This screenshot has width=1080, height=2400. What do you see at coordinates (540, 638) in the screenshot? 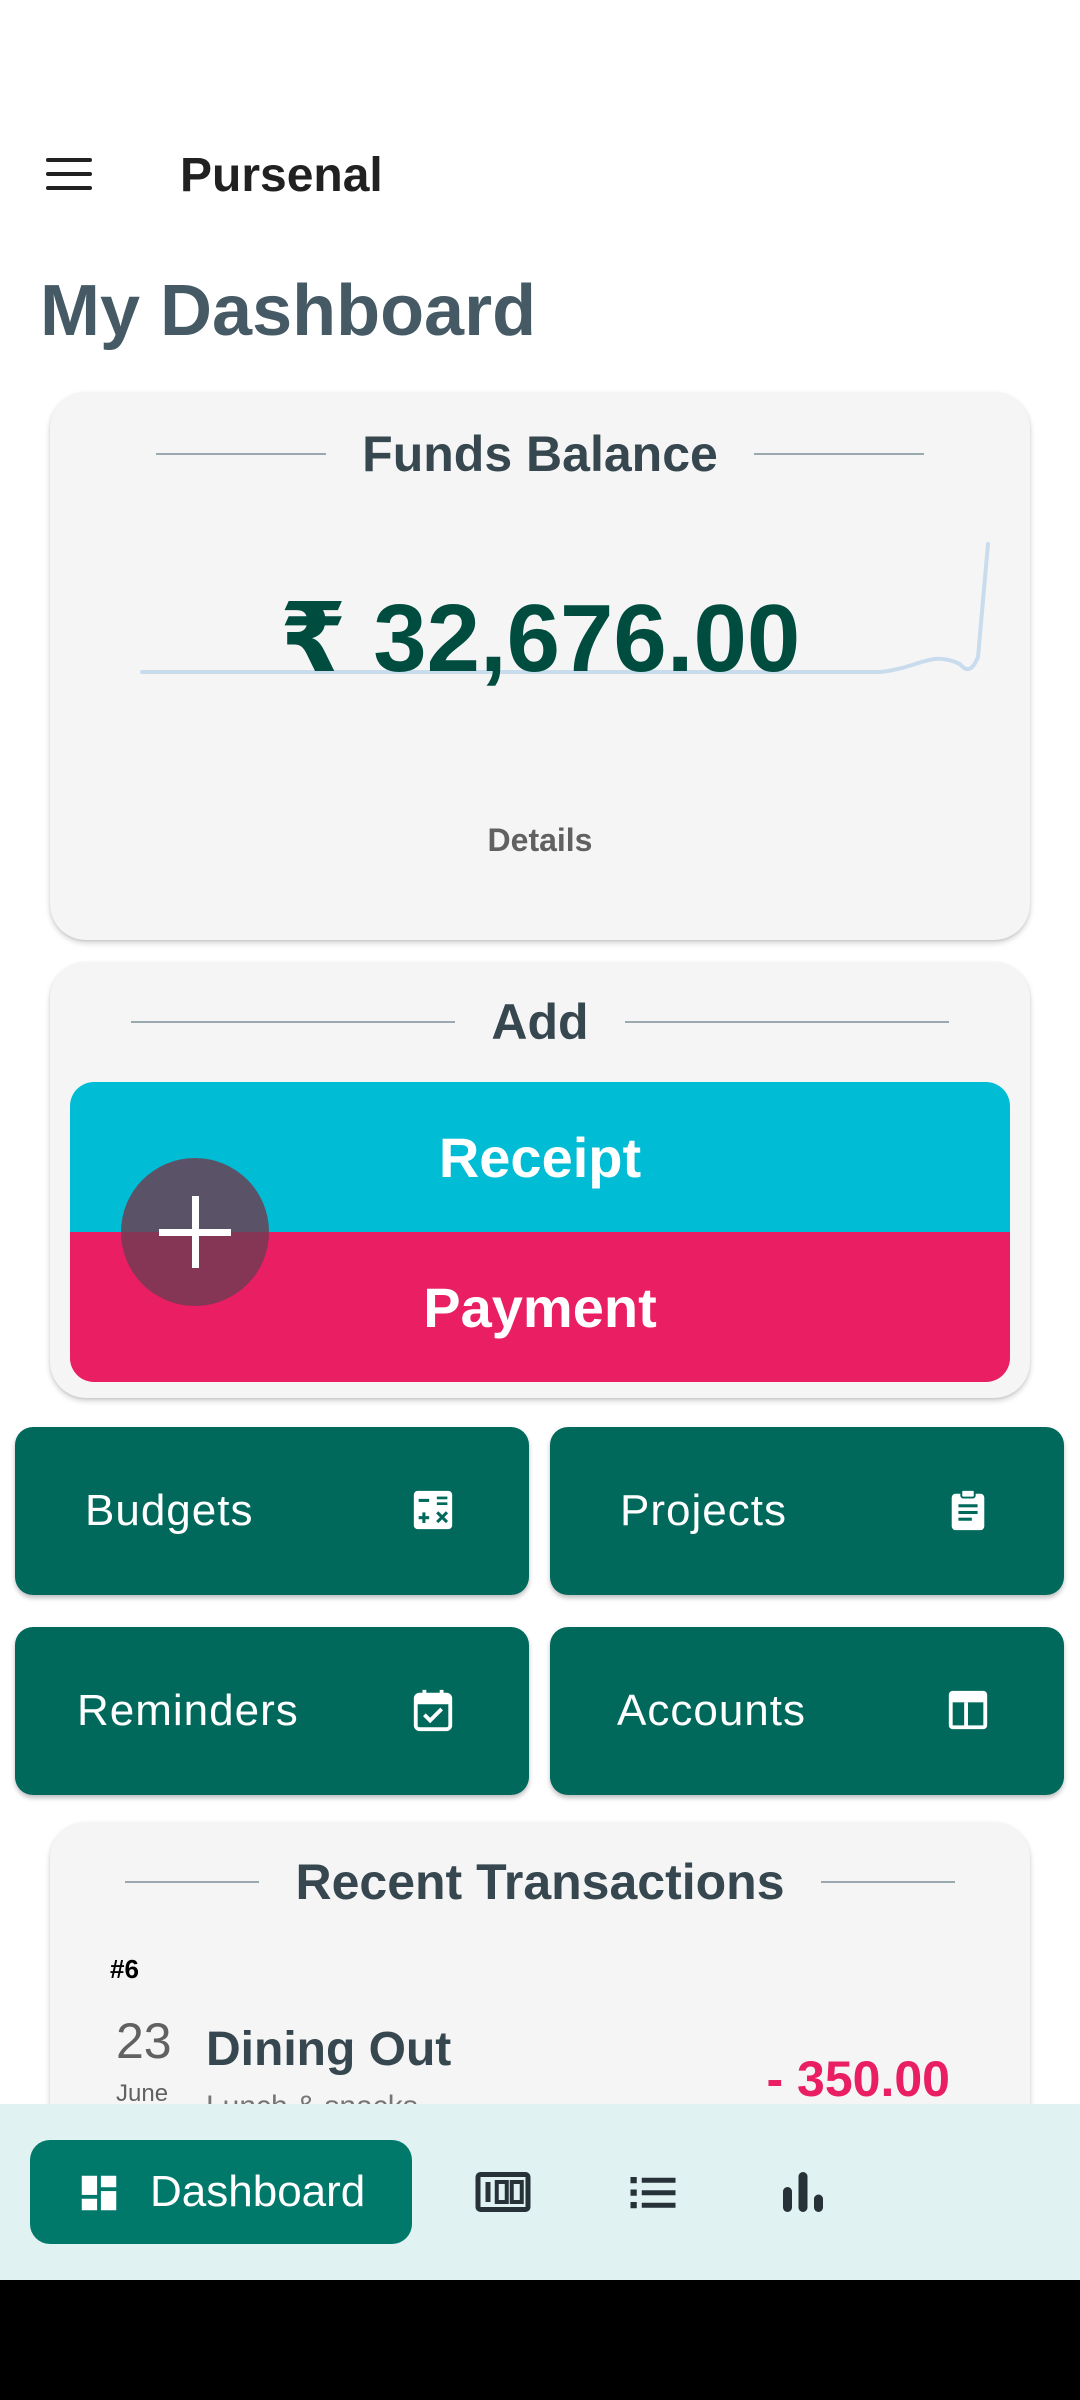
I see `funds-balance-amount: ₹ 32,676.00` at bounding box center [540, 638].